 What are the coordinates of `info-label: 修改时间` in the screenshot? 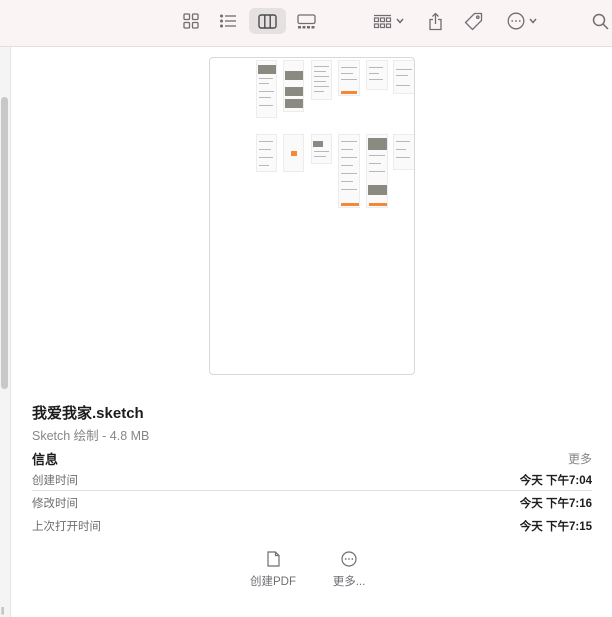 It's located at (55, 504).